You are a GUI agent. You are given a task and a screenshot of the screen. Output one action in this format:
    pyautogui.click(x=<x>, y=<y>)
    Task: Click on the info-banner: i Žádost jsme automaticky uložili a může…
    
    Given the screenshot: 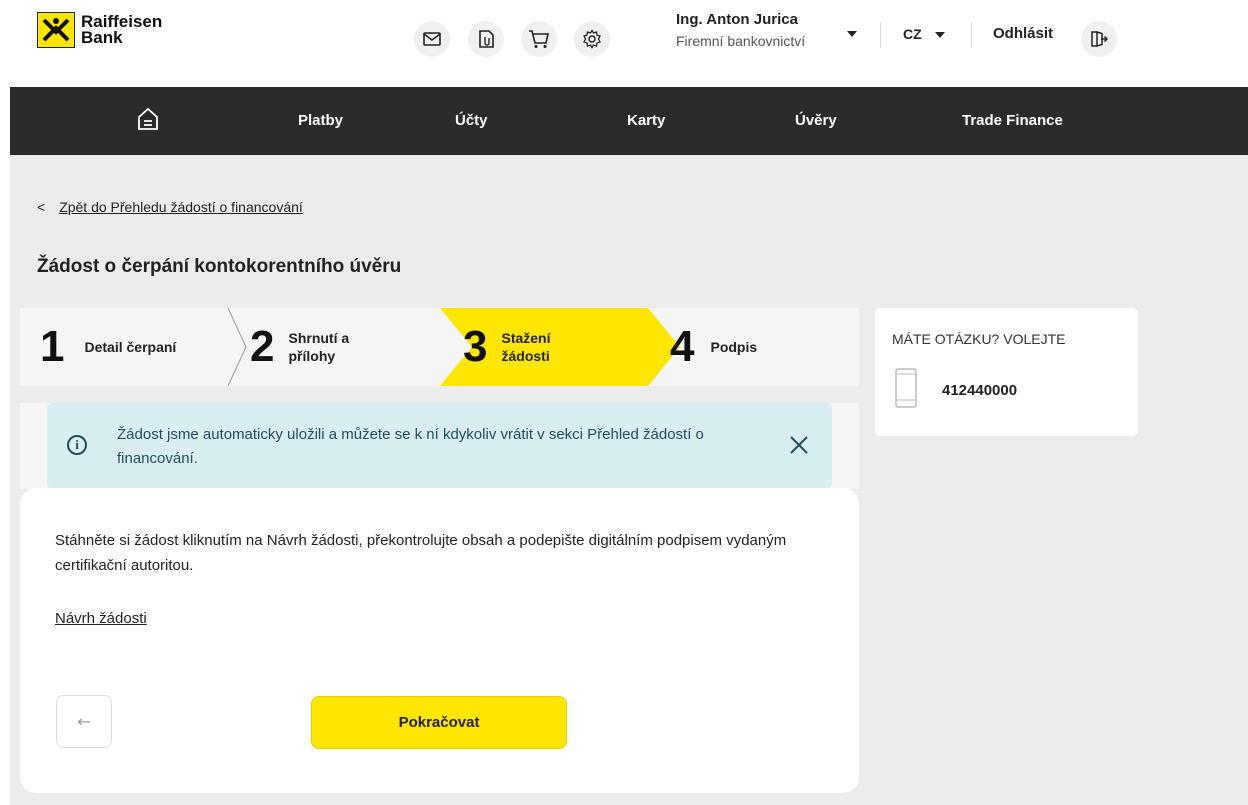 What is the action you would take?
    pyautogui.click(x=439, y=446)
    